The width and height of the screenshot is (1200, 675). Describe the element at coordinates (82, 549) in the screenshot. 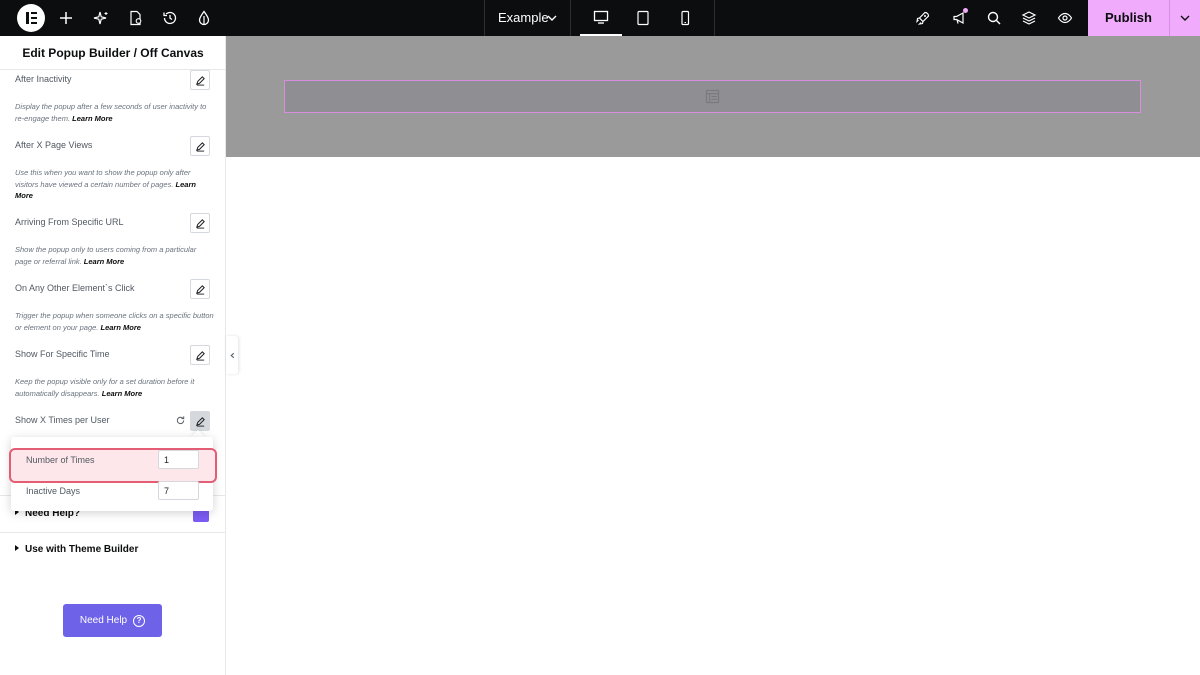

I see `section-title: Use with Theme Builder` at that location.